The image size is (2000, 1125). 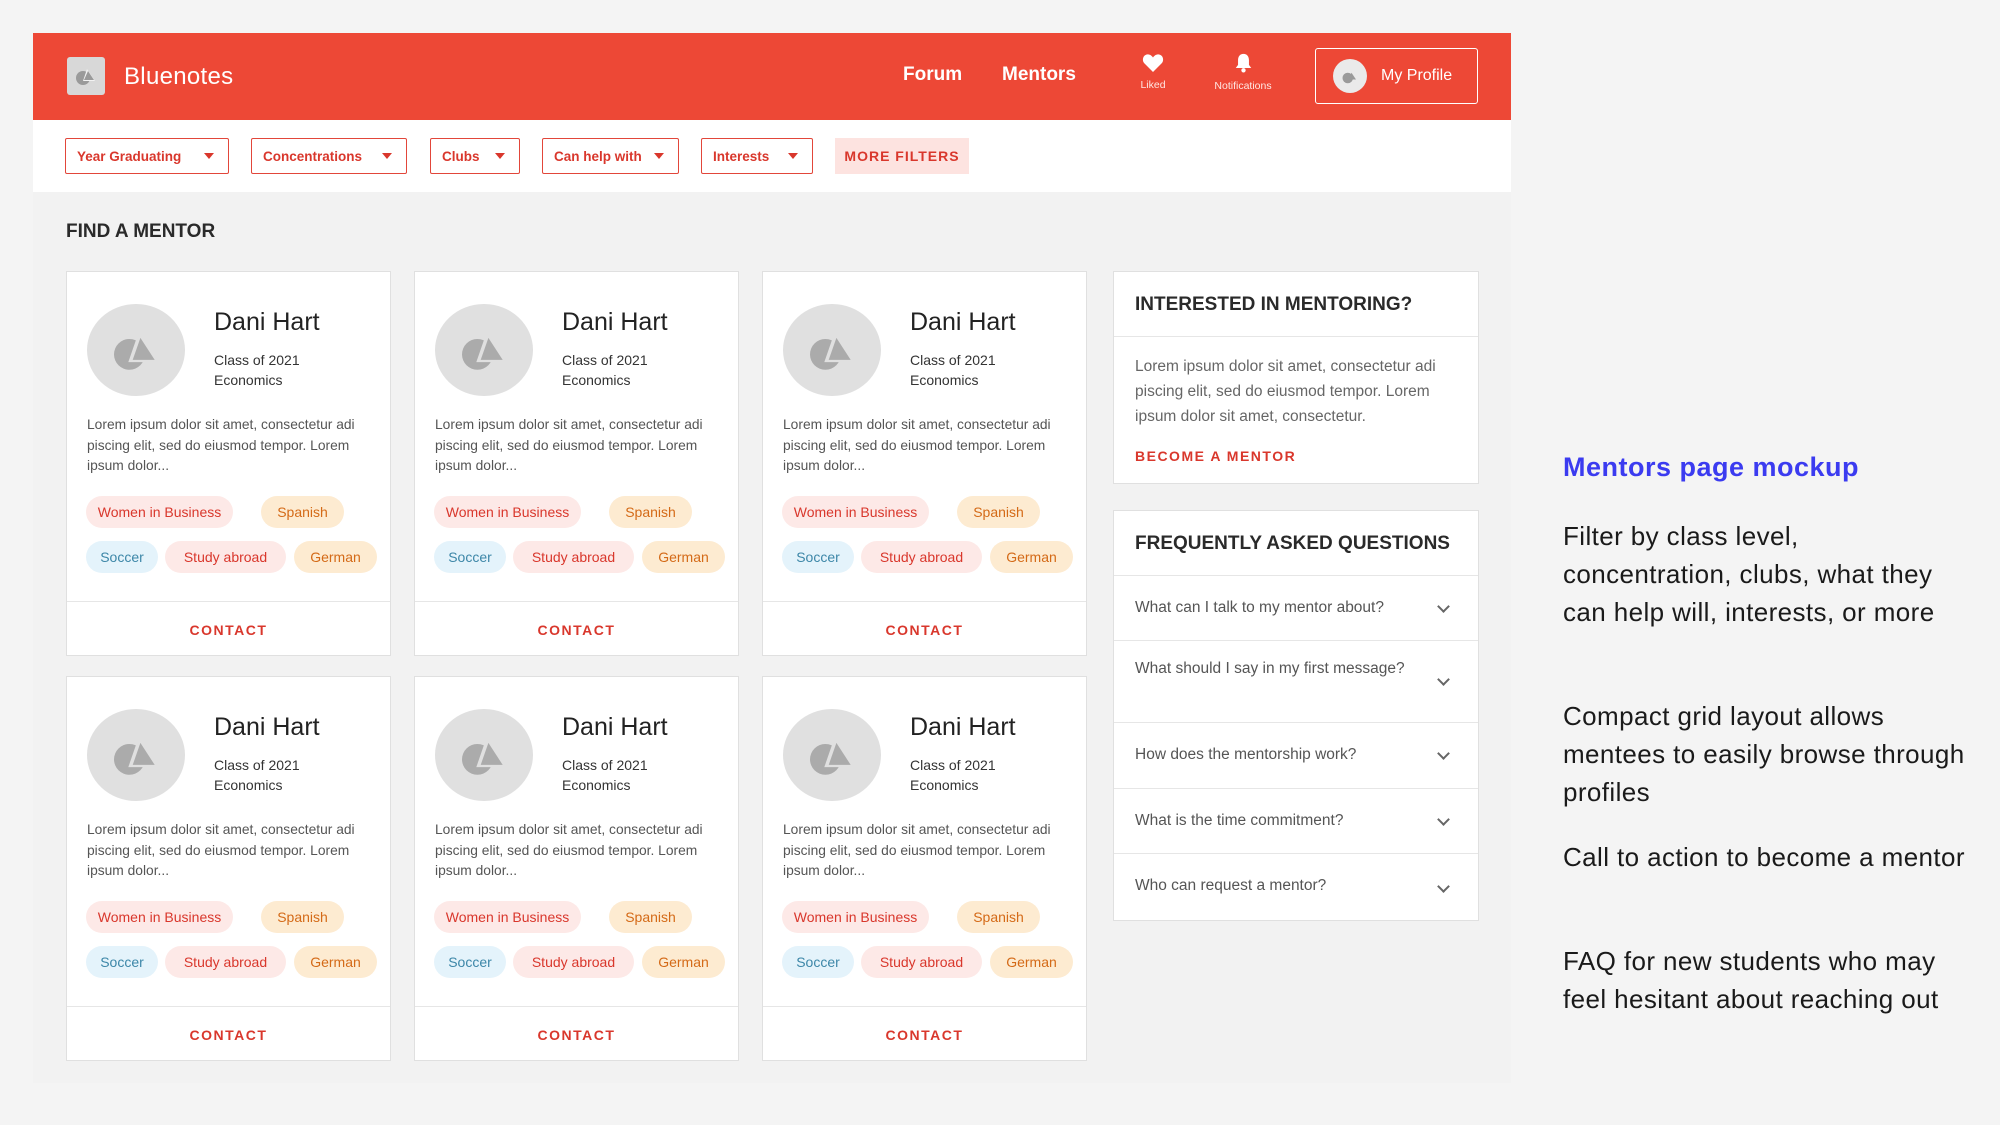 I want to click on faq-item: What should I say in my first message?, so click(x=1296, y=681).